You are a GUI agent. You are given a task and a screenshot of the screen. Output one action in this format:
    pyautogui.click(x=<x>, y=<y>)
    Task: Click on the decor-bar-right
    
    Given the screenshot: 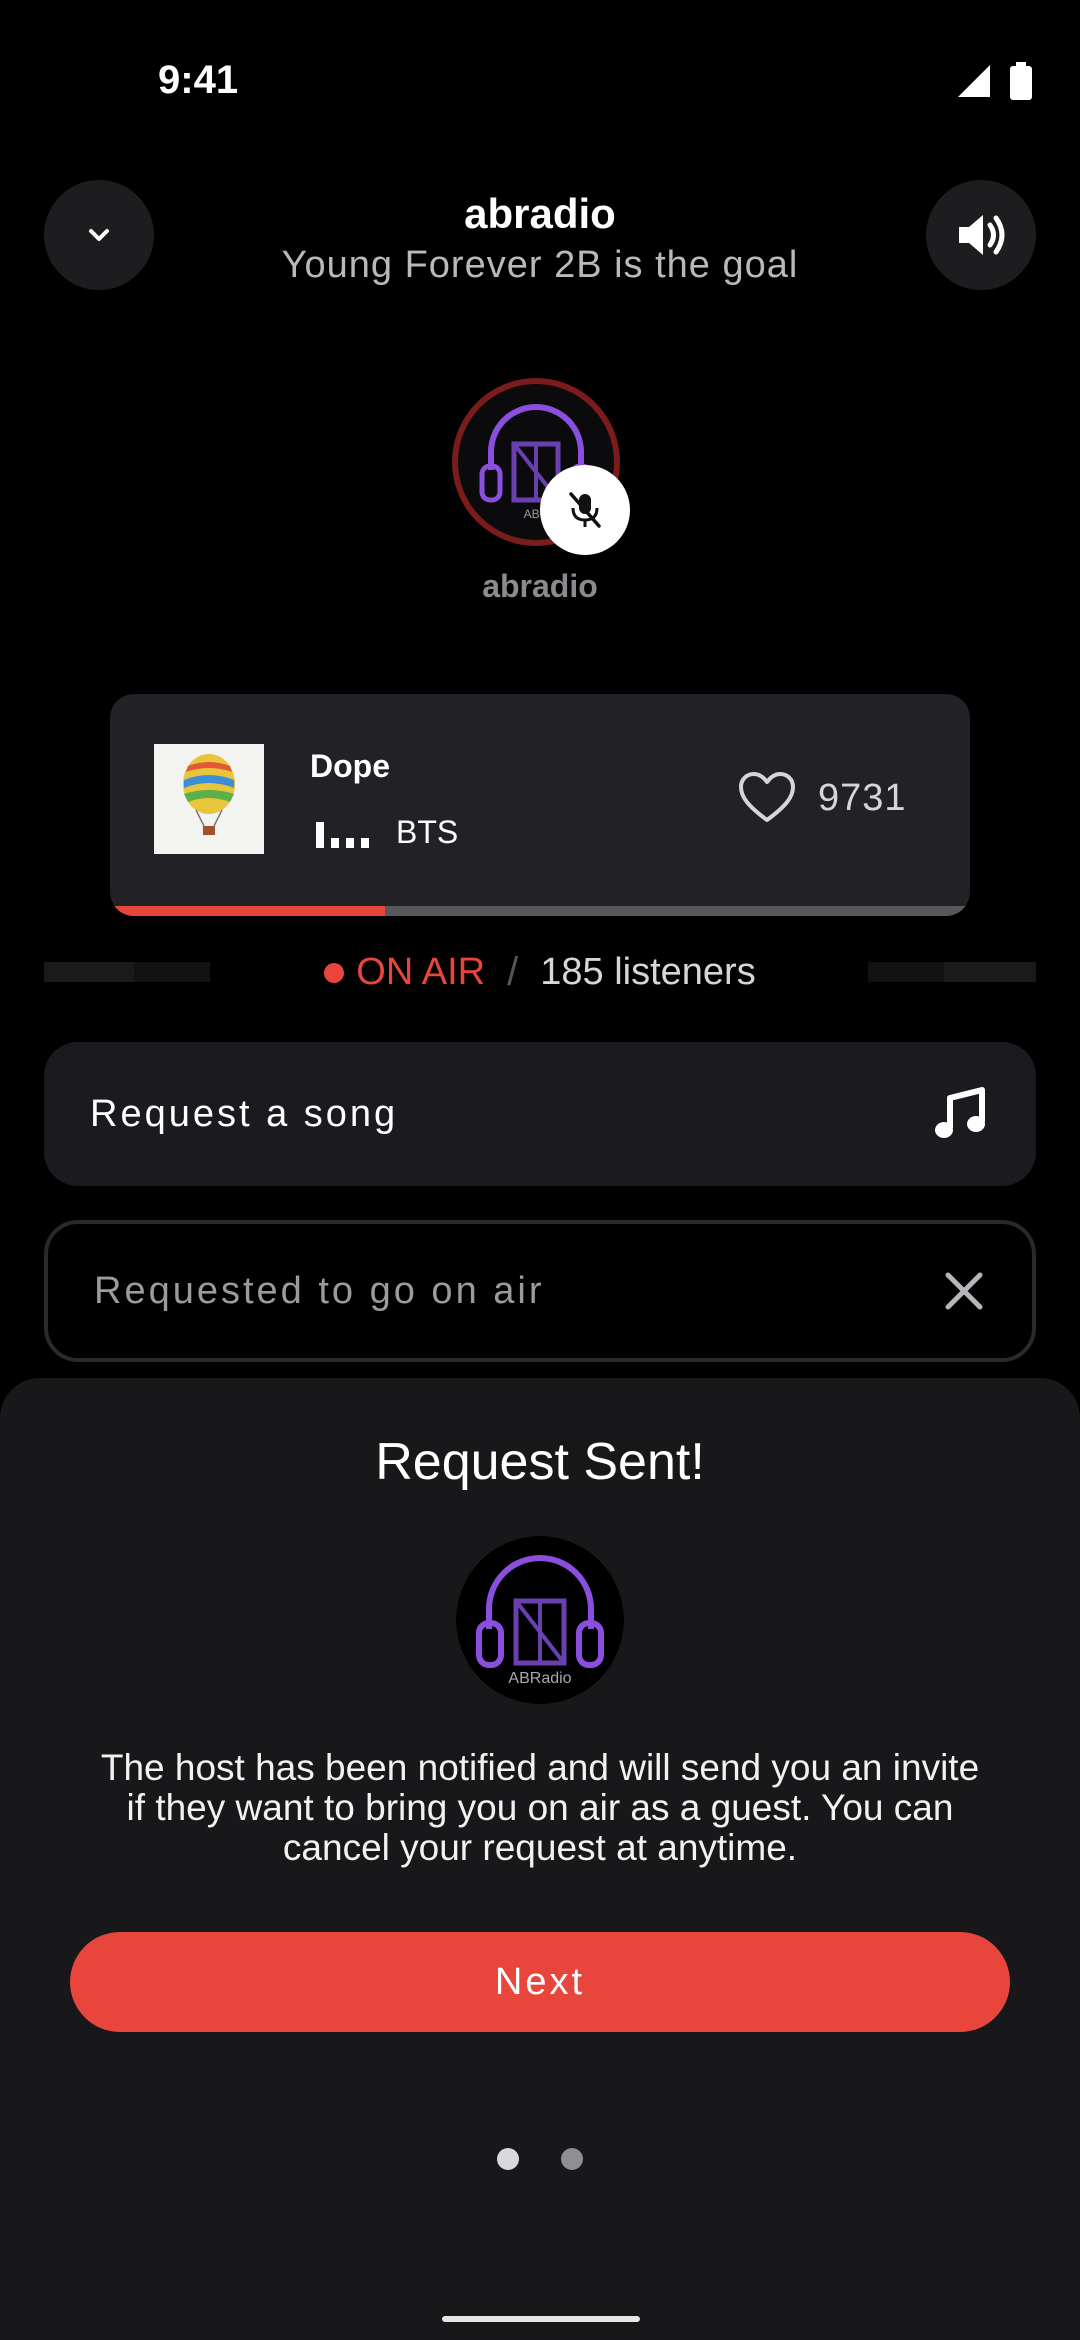 What is the action you would take?
    pyautogui.click(x=952, y=972)
    